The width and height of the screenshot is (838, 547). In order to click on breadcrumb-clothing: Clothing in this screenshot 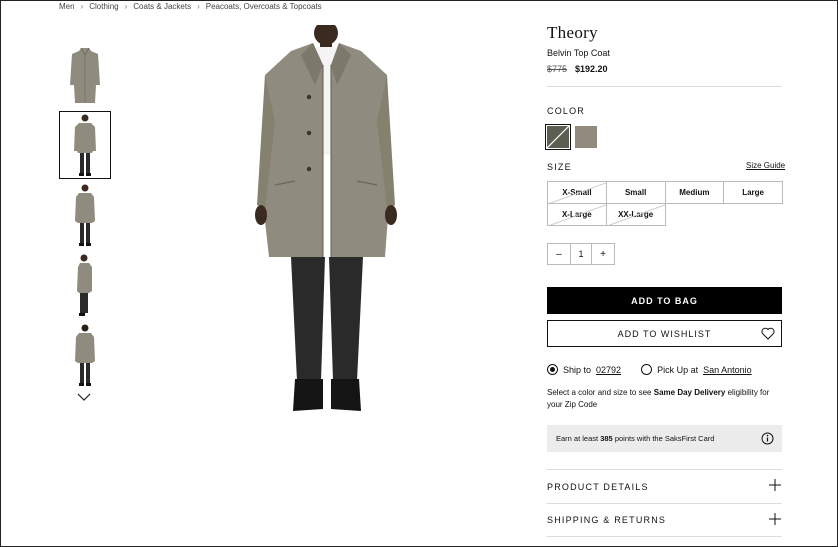, I will do `click(103, 6)`.